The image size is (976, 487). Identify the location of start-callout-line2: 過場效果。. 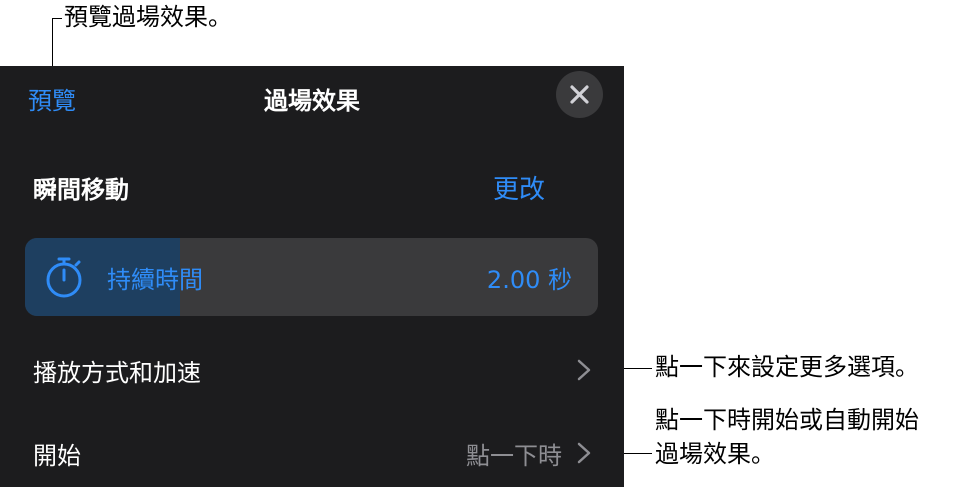
(715, 454).